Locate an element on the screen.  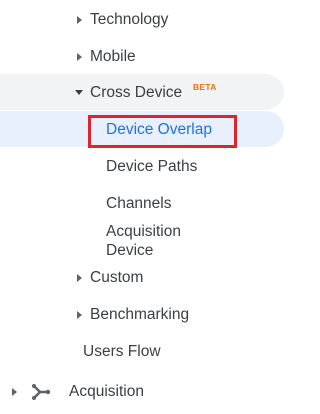
nav-item-channels: Channels is located at coordinates (157, 204).